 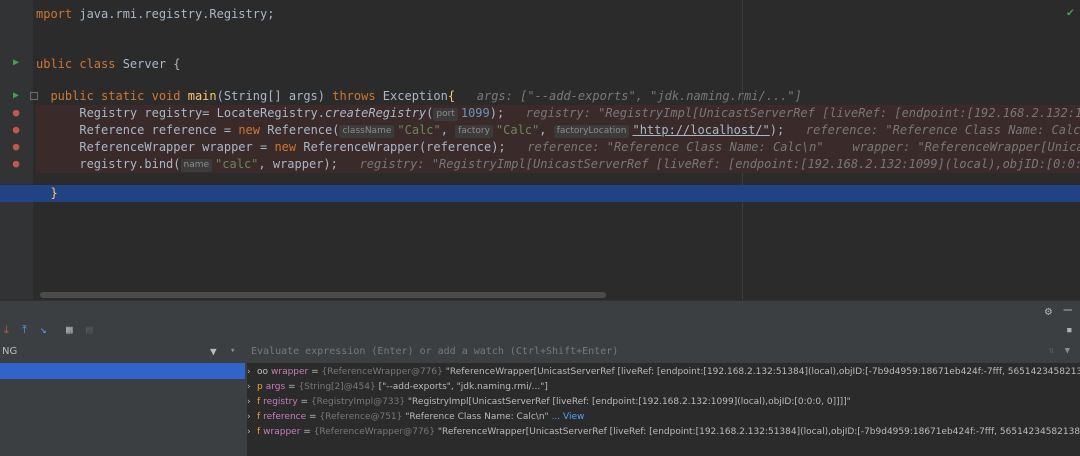 What do you see at coordinates (1067, 351) in the screenshot?
I see `chevron-down-icon: ▼` at bounding box center [1067, 351].